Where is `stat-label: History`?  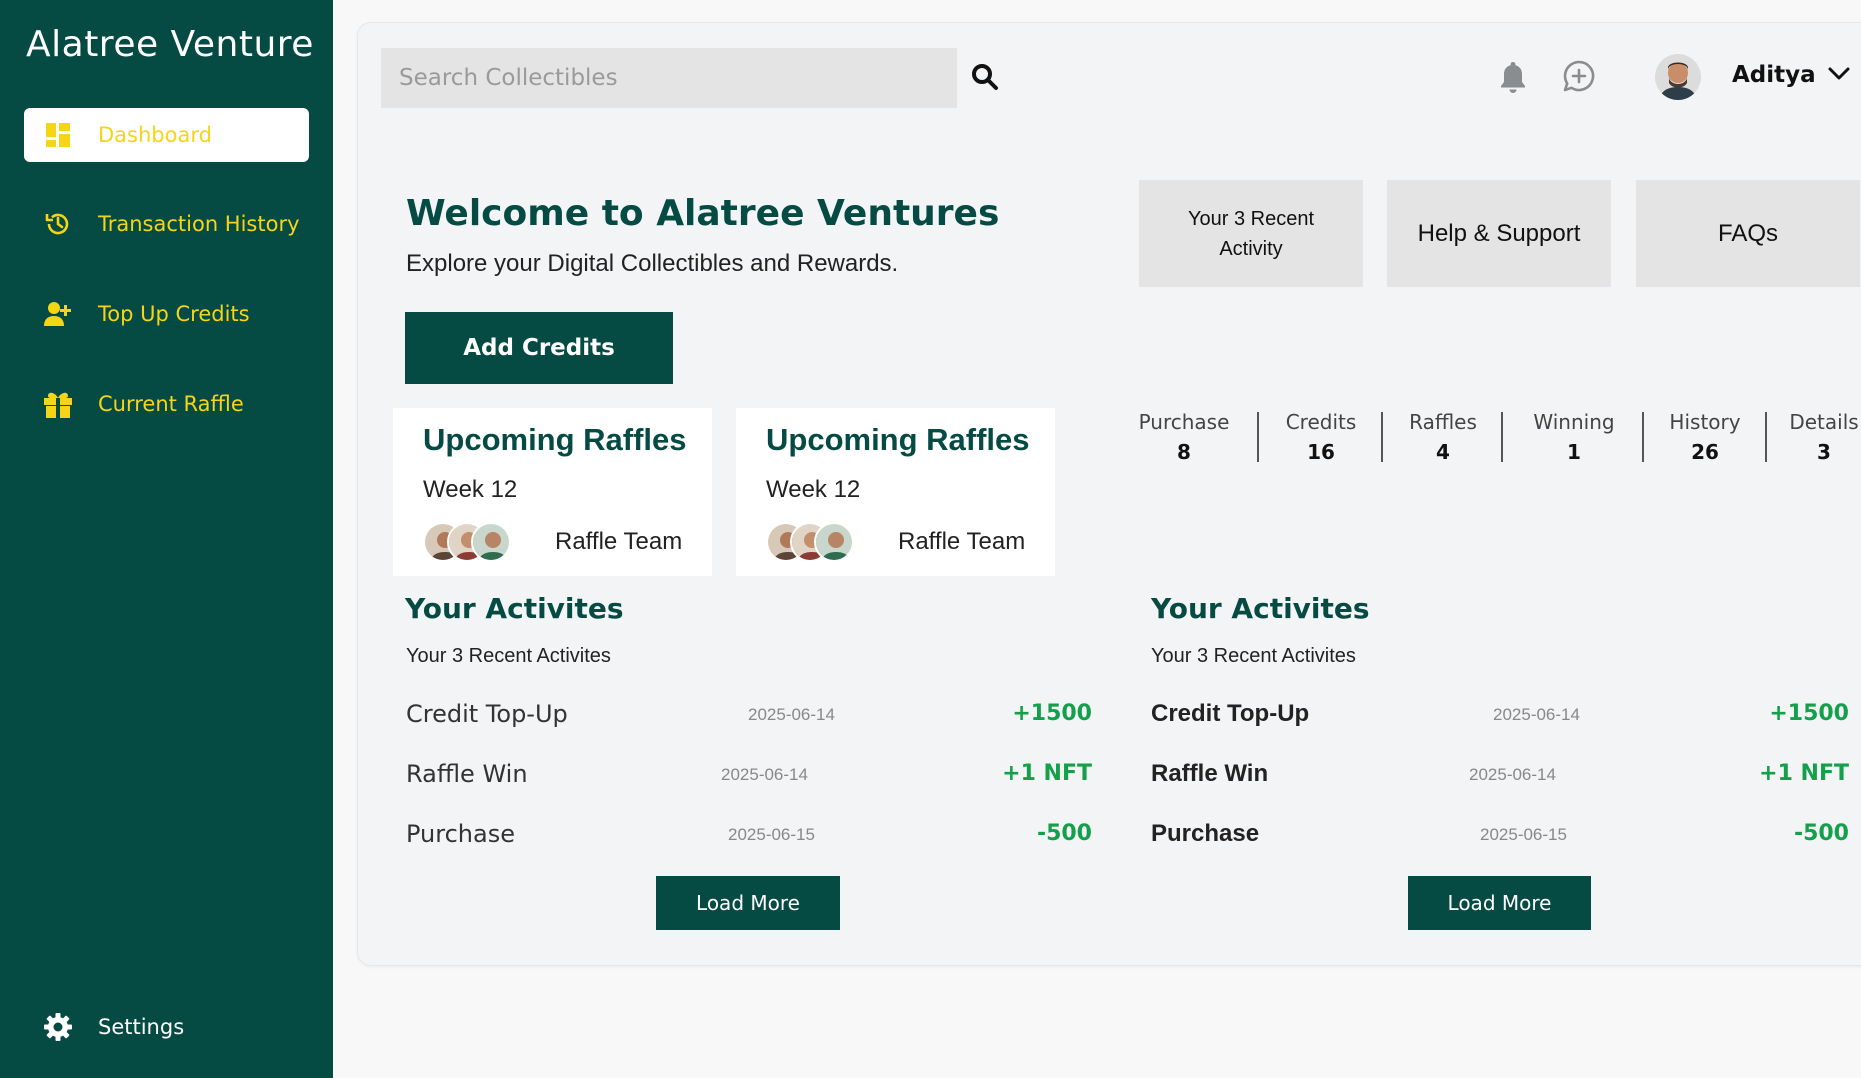
stat-label: History is located at coordinates (1705, 422).